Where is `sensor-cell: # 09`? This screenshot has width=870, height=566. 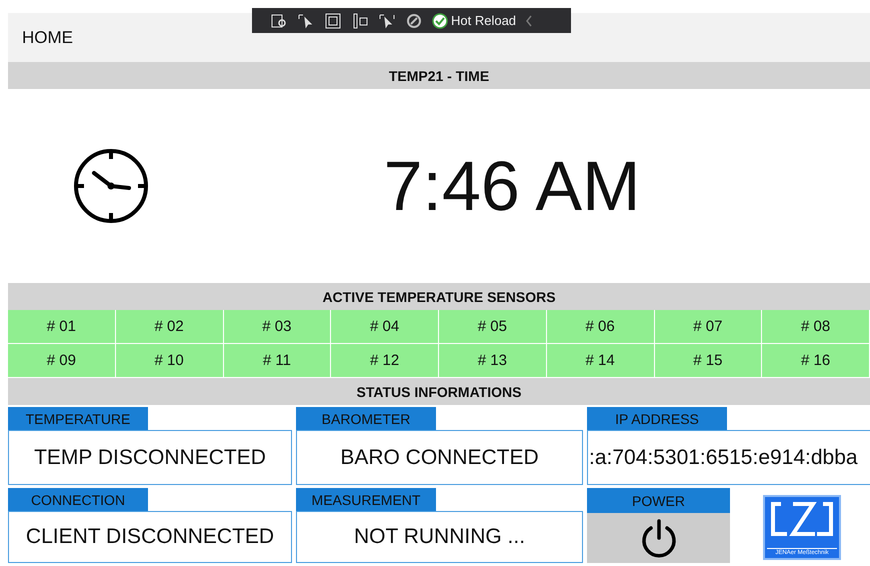
sensor-cell: # 09 is located at coordinates (62, 361).